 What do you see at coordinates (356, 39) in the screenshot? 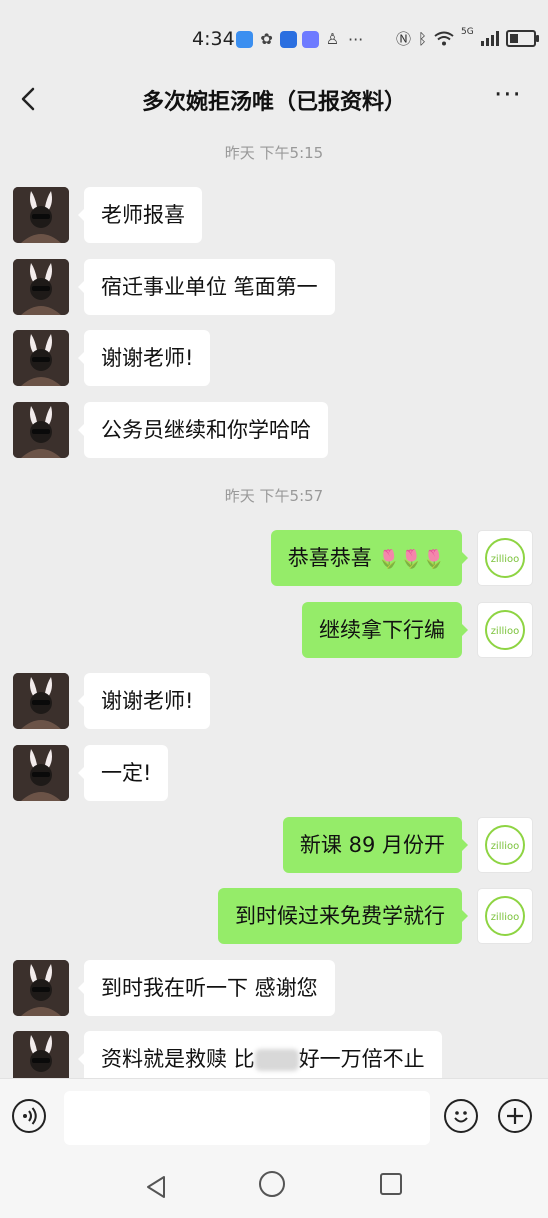
I see `more-notifications-icon: ···` at bounding box center [356, 39].